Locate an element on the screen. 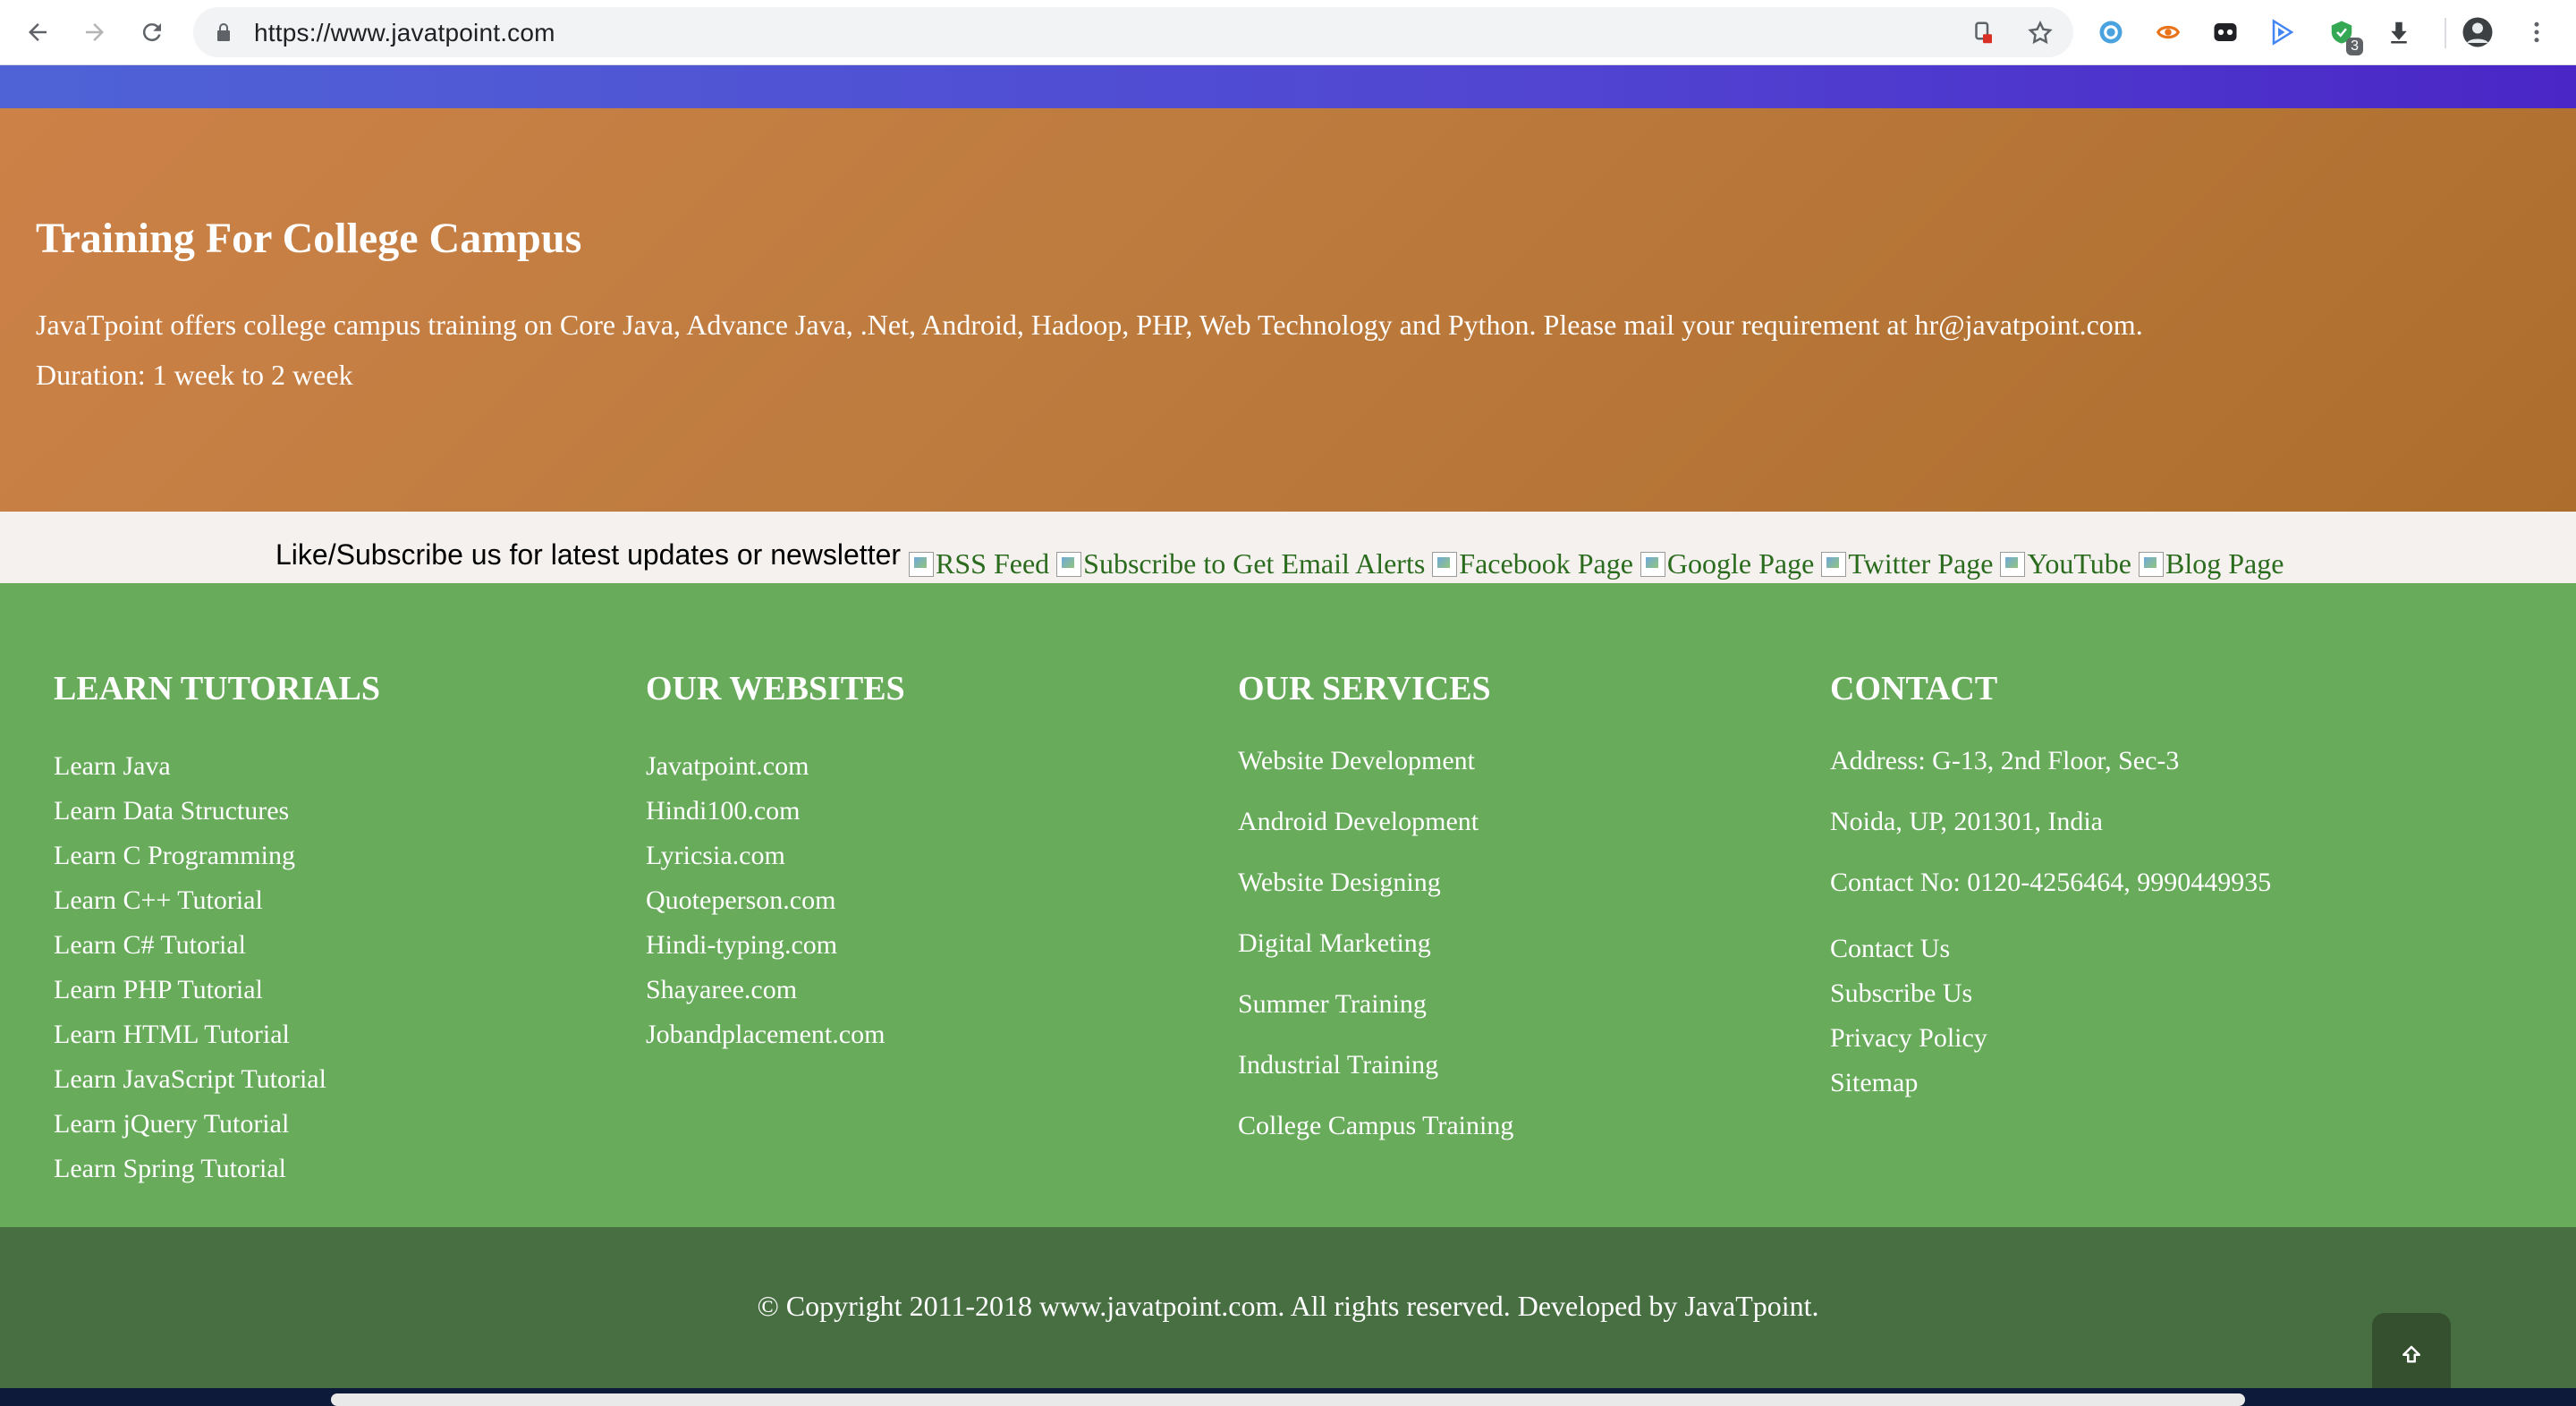  google-page-link: Google Page is located at coordinates (1727, 563).